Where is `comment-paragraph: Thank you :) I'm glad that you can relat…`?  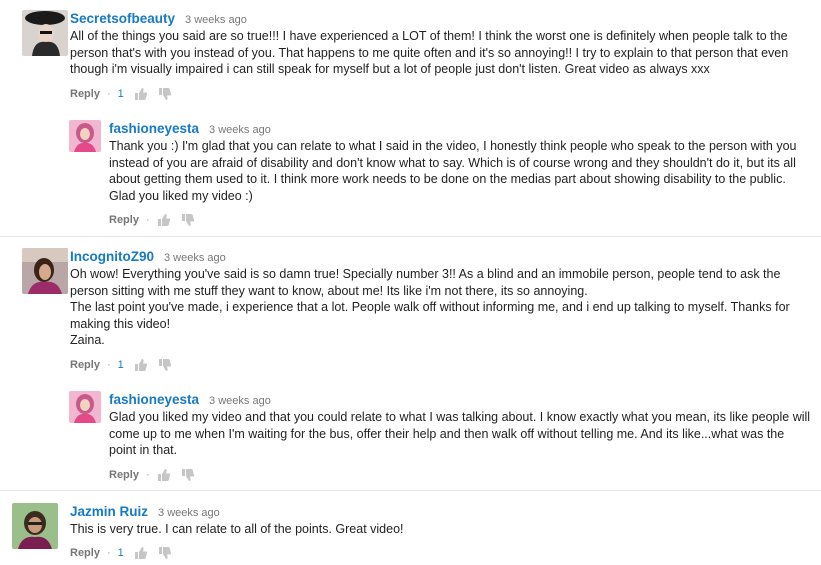
comment-paragraph: Thank you :) I'm glad that you can relat… is located at coordinates (453, 171).